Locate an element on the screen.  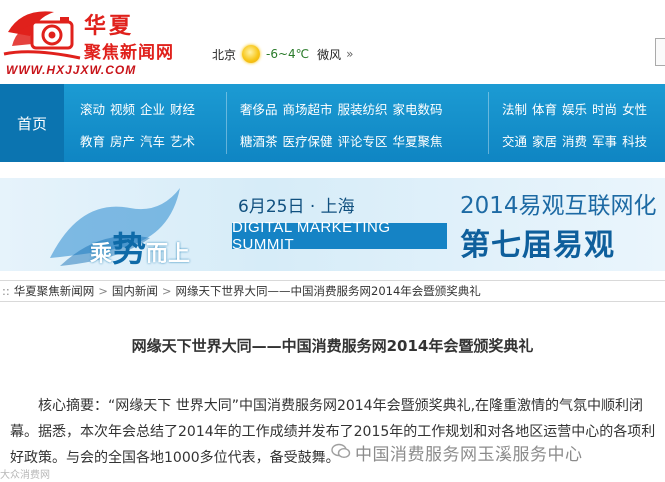
watermark-small: 大众消费网 is located at coordinates (25, 475).